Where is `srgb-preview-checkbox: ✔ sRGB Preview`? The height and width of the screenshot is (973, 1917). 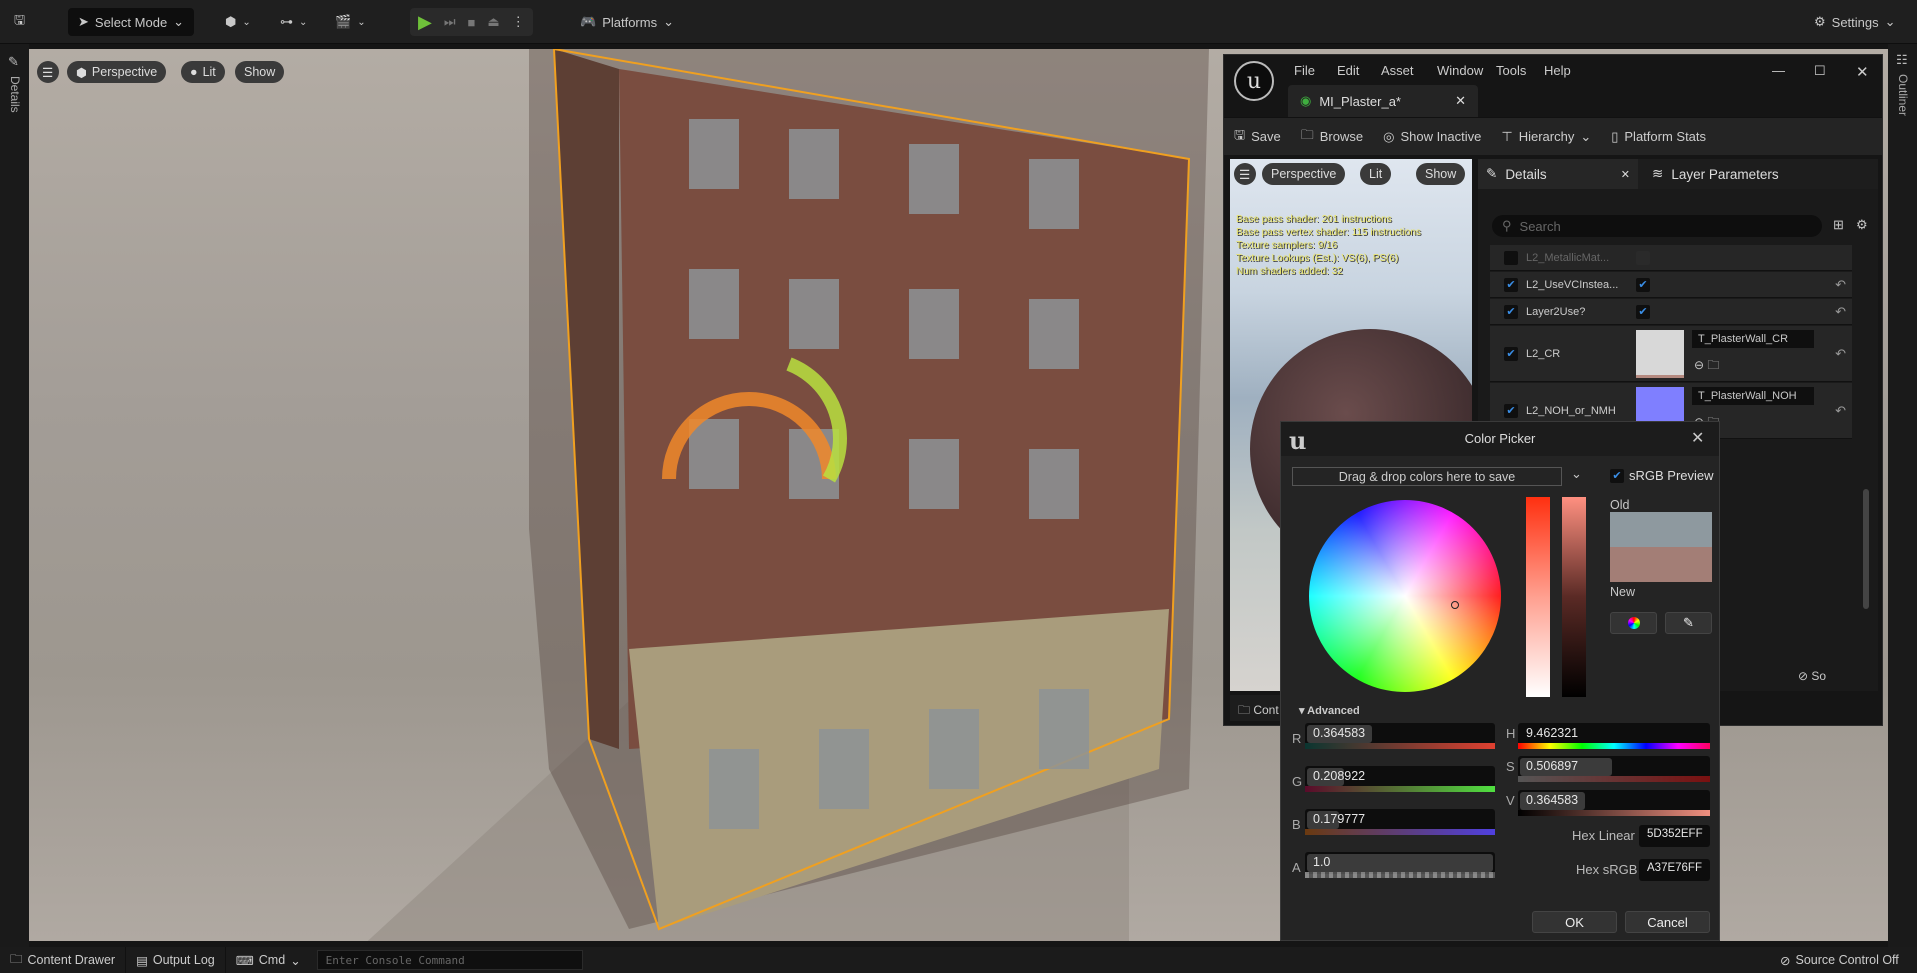
srgb-preview-checkbox: ✔ sRGB Preview is located at coordinates (1662, 475).